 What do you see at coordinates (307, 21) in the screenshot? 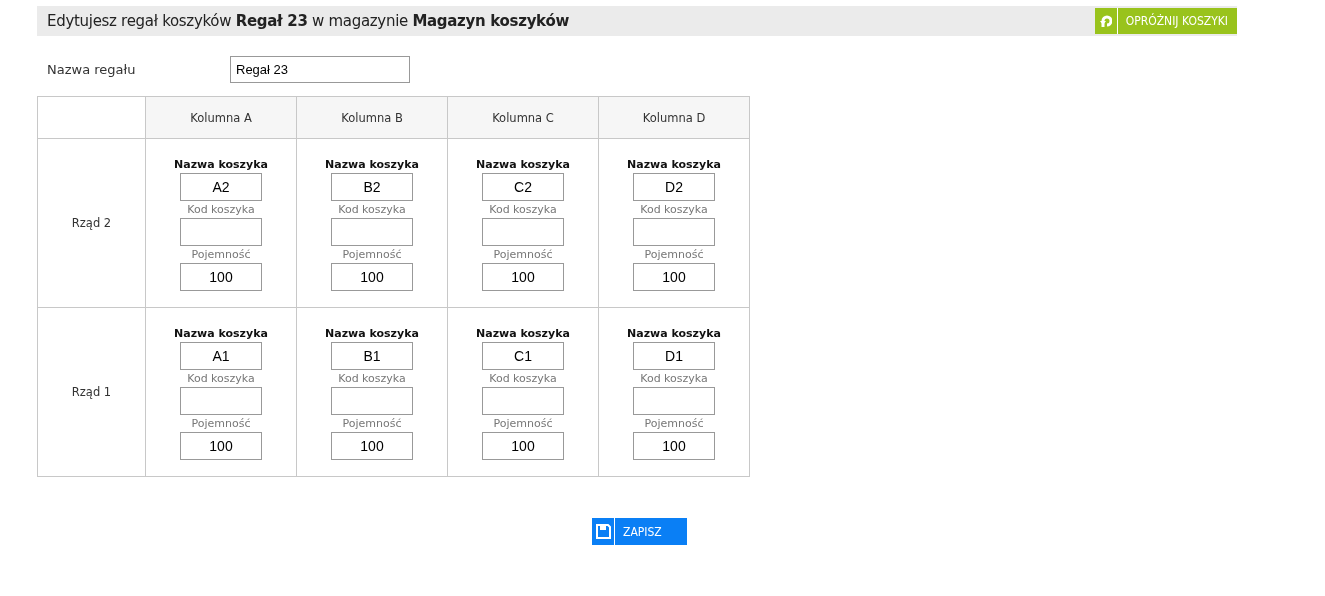
I see `page-title: Edytujesz regał koszyków Regał 23 w magazynie Magazyn koszyków` at bounding box center [307, 21].